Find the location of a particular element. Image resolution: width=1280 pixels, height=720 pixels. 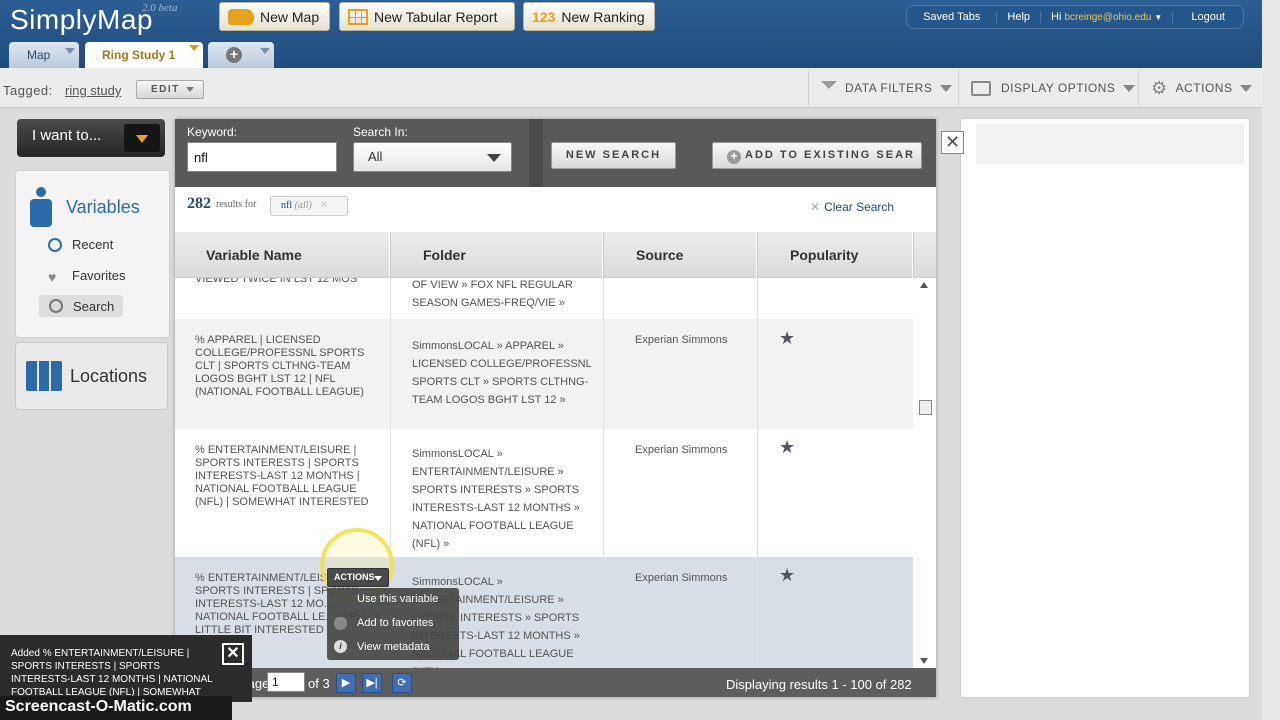

nav-favorites: ♥ Favorites is located at coordinates (86, 276).